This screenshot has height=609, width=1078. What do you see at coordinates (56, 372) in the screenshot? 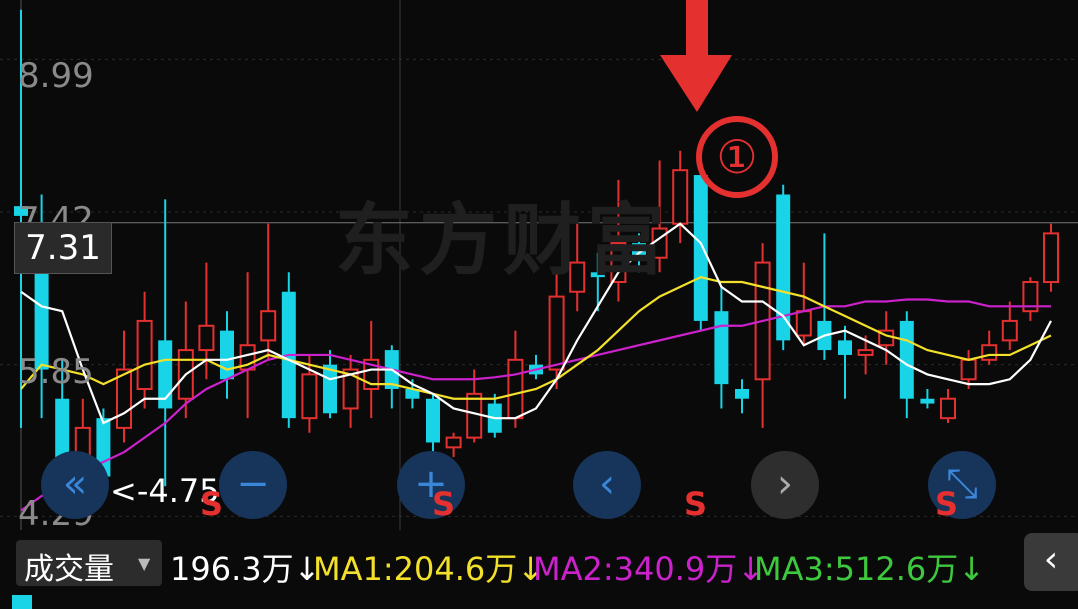
I see `y-axis-label-lower: 5.85` at bounding box center [56, 372].